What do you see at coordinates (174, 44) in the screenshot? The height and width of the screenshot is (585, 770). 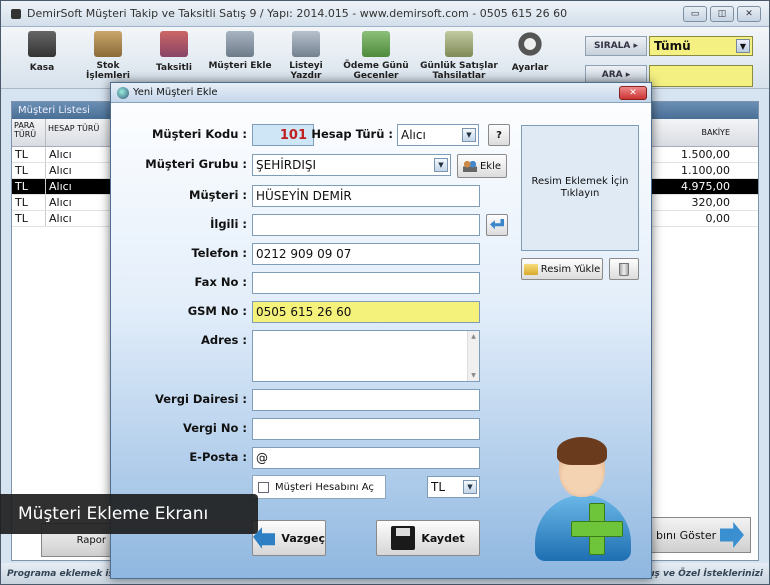 I see `installment-icon` at bounding box center [174, 44].